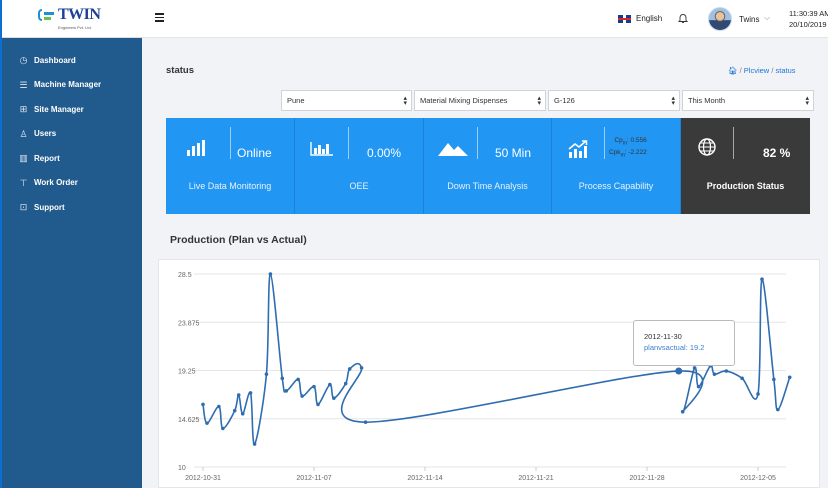 This screenshot has width=828, height=488. I want to click on tile-oee: 0.00% OEE, so click(359, 166).